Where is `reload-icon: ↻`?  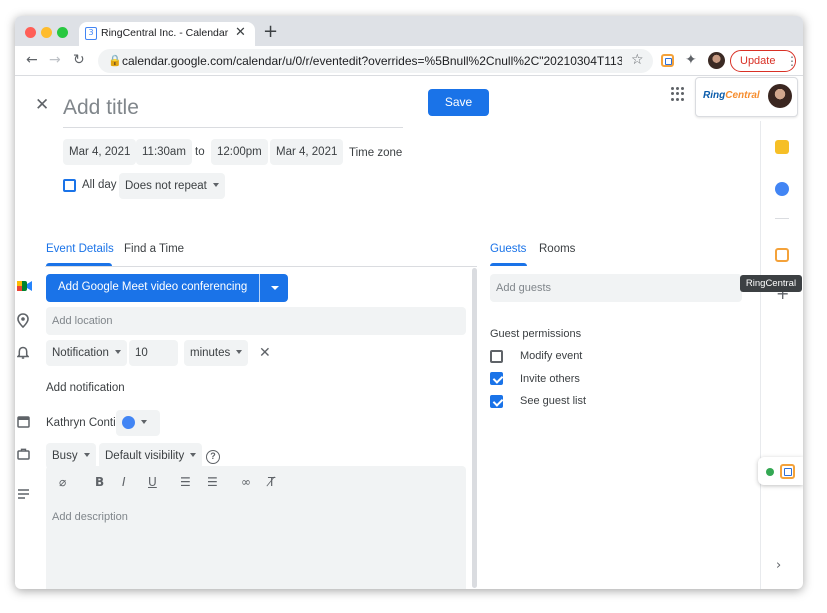
reload-icon: ↻ is located at coordinates (79, 60).